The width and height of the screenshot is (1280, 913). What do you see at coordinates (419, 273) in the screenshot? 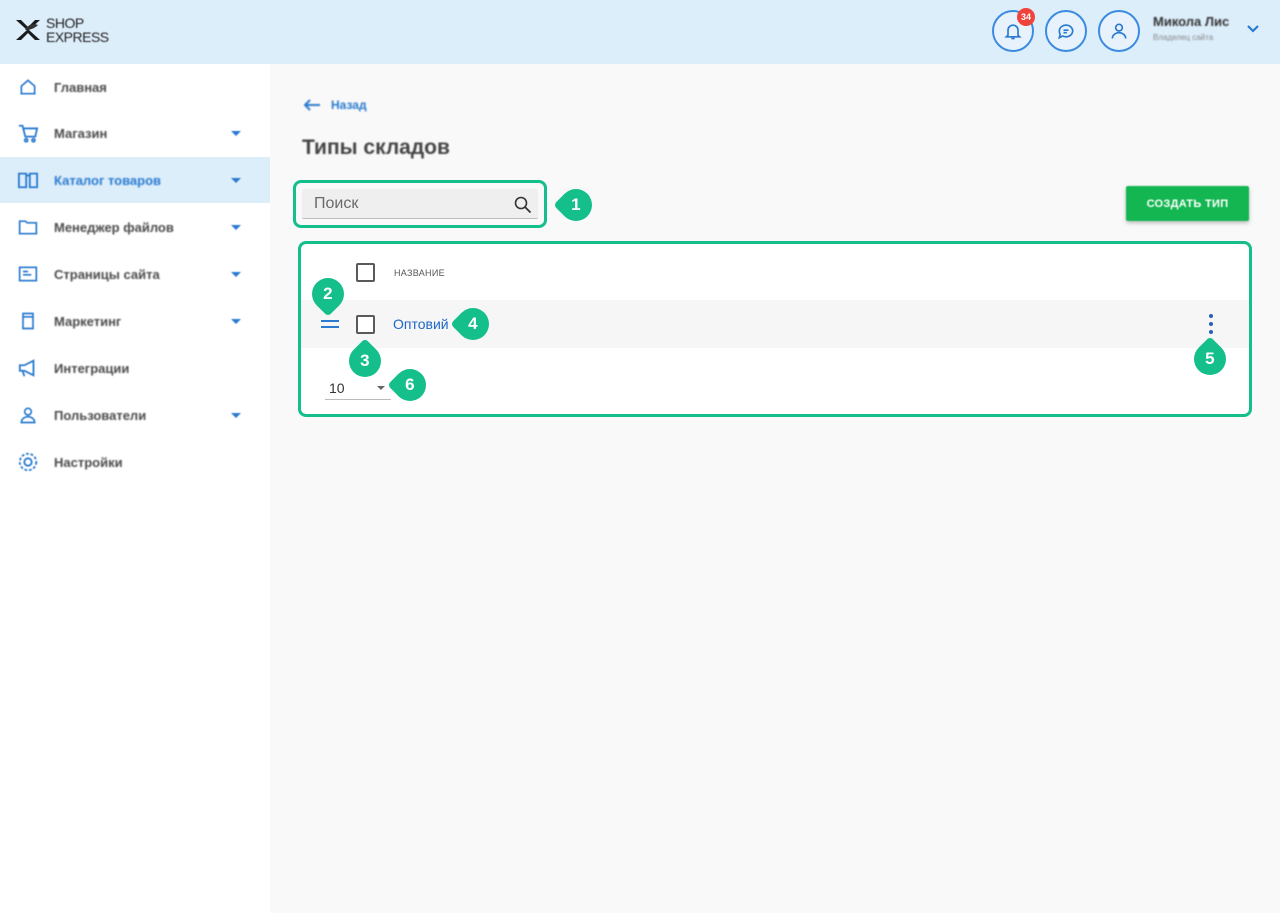
I see `column-header-name: НАЗВАНИЕ` at bounding box center [419, 273].